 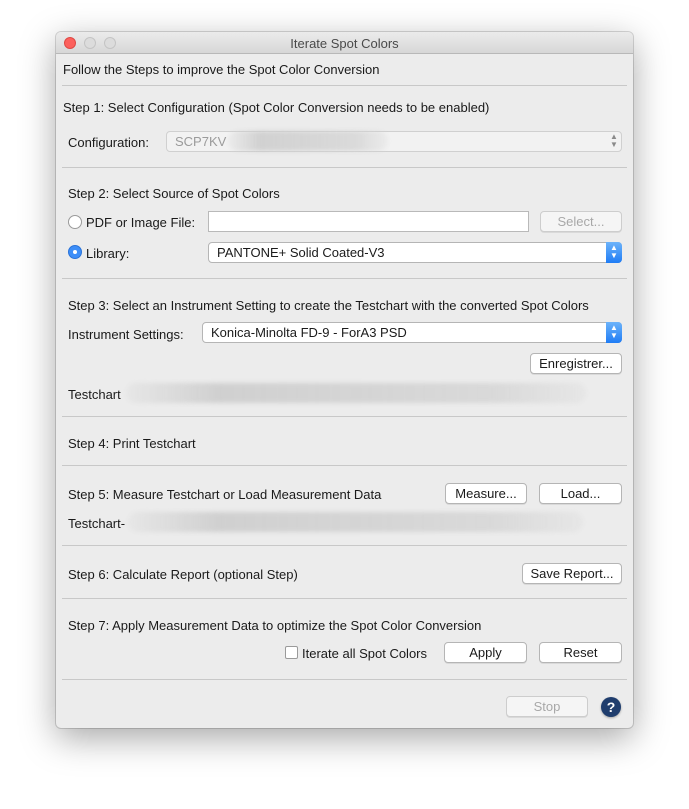 I want to click on step2-heading: Step 2: Select Source of Spot Colors, so click(x=174, y=193).